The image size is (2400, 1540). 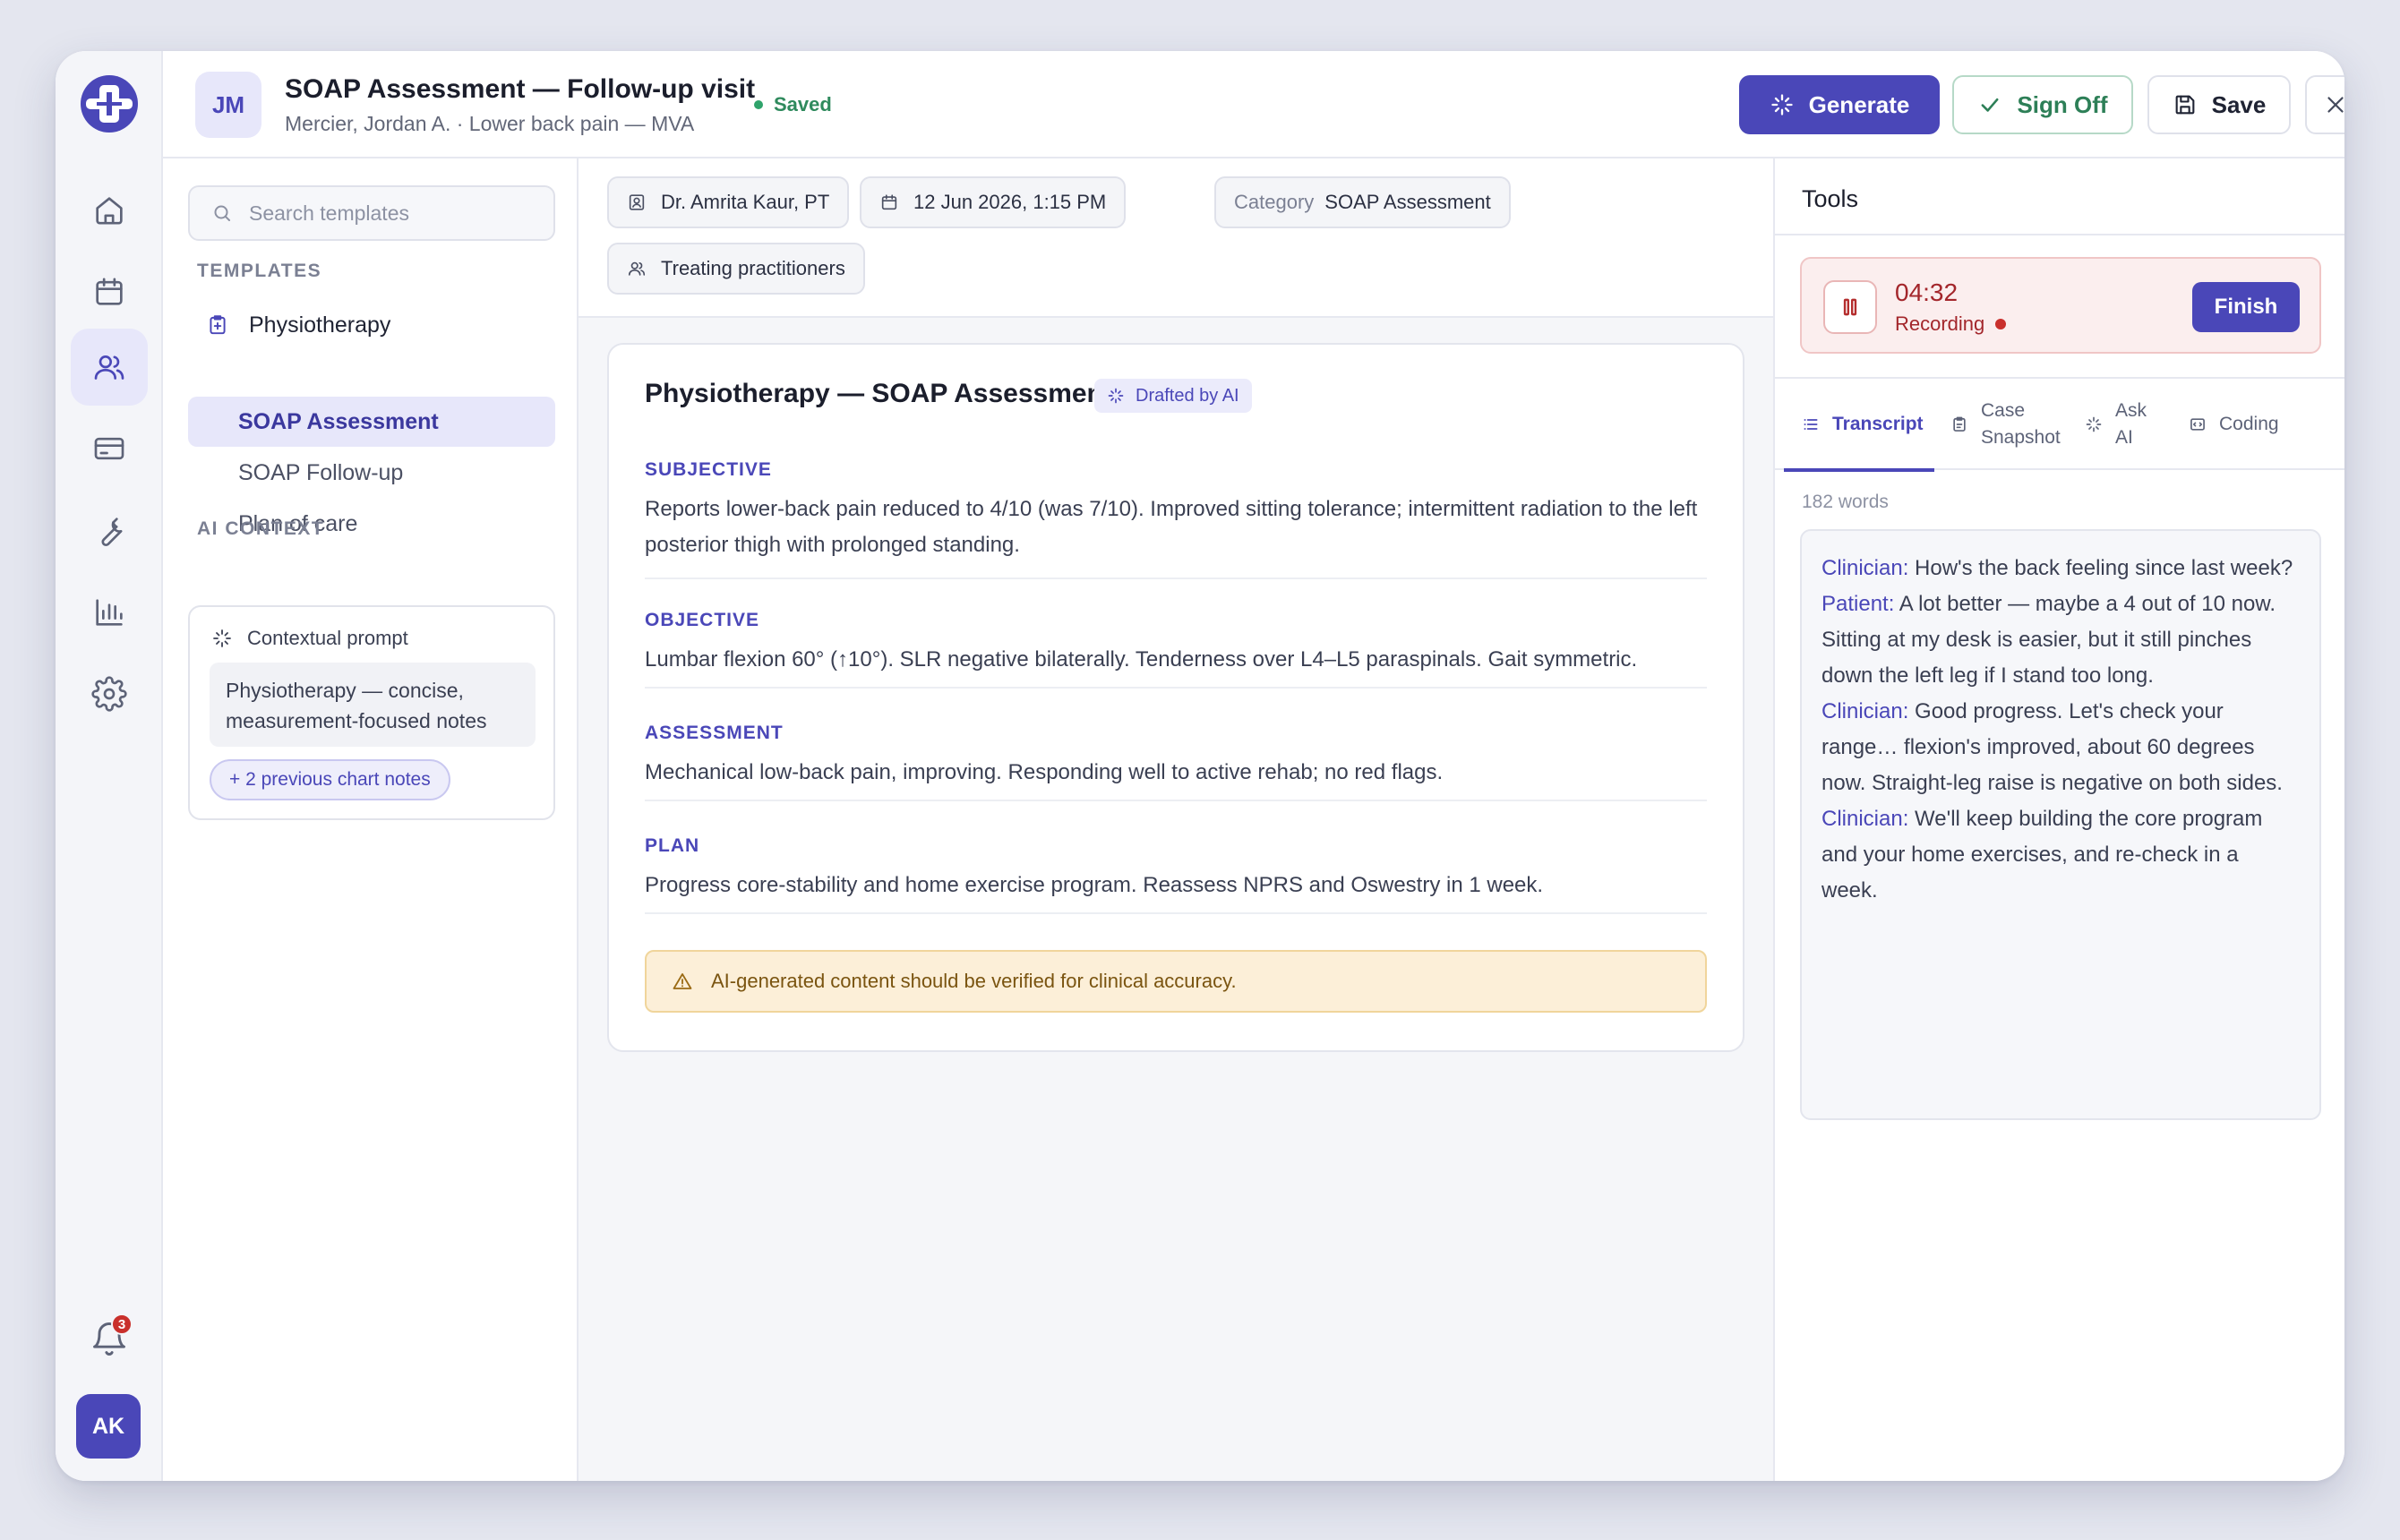 I want to click on speaker-label: Patient:, so click(x=1858, y=604).